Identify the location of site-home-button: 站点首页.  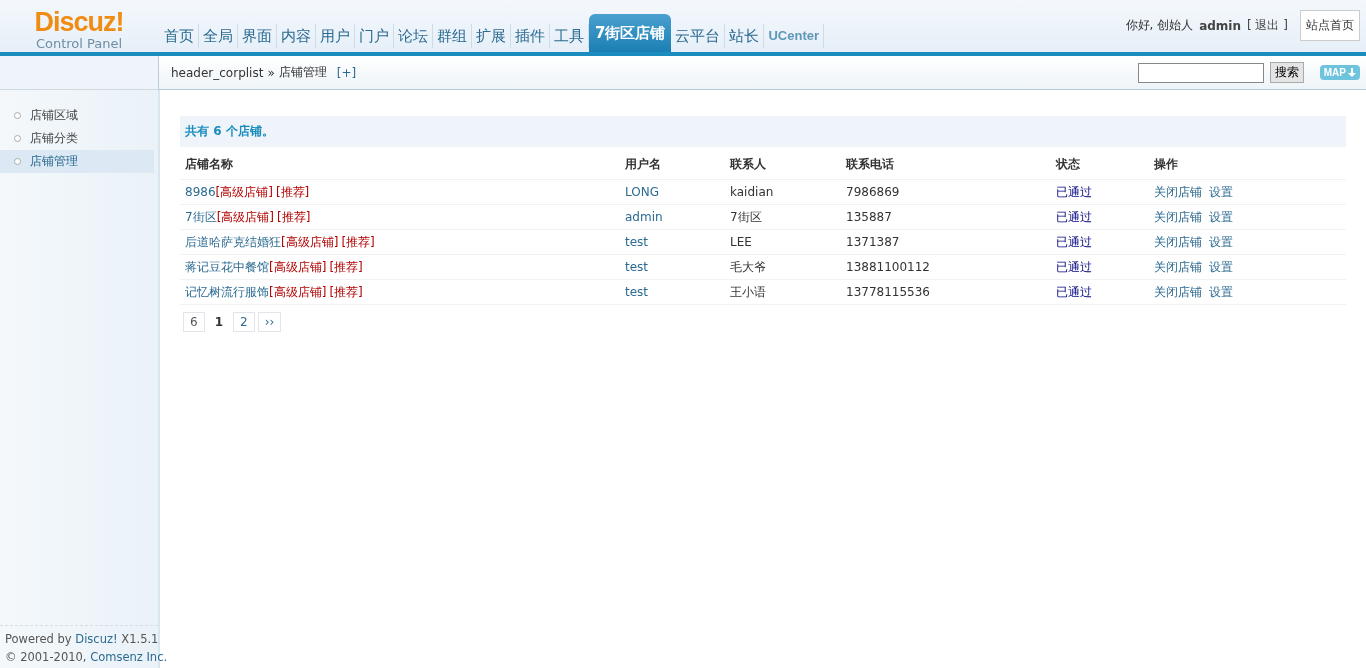
(1330, 25).